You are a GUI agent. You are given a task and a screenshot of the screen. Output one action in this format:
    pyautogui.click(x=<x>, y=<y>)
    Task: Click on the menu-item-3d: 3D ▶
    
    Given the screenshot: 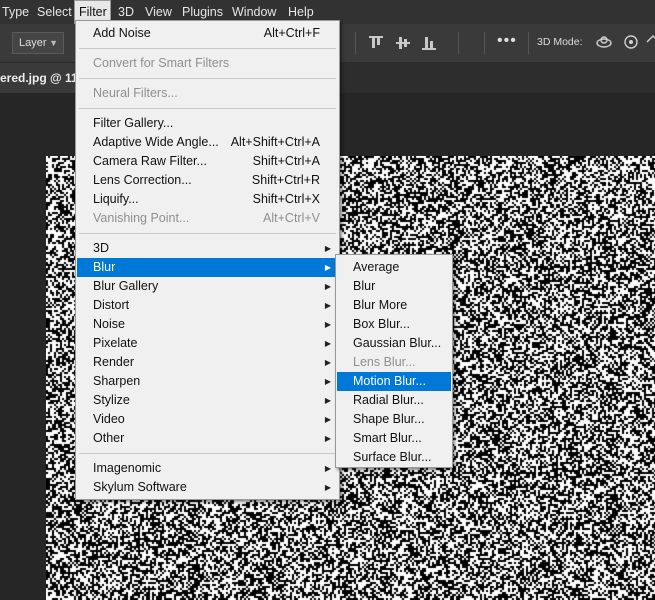 What is the action you would take?
    pyautogui.click(x=207, y=248)
    